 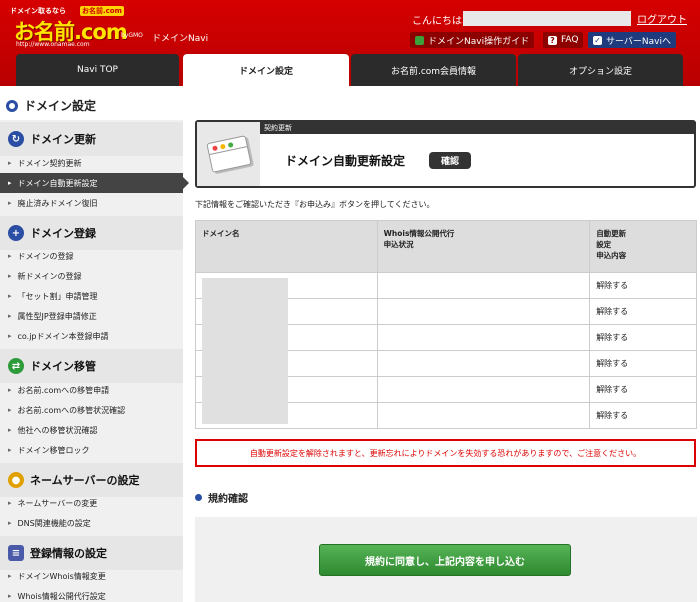 I want to click on window-icon-area, so click(x=228, y=154).